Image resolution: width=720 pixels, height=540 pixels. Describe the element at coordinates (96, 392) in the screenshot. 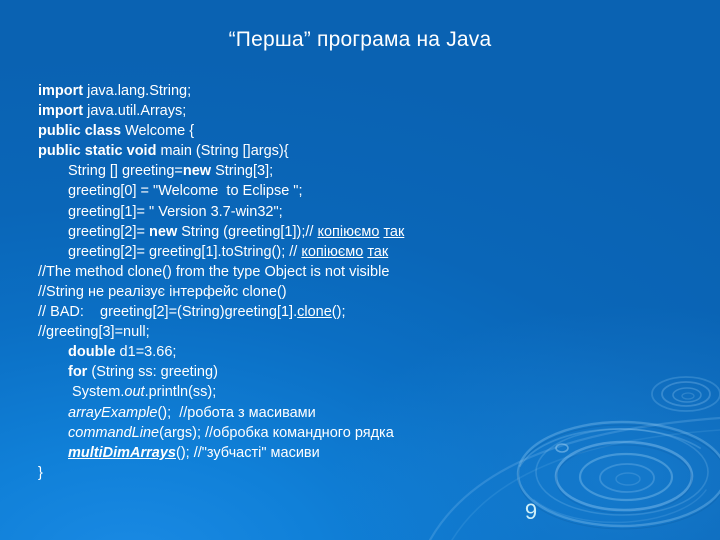

I see `code-token: System.` at that location.